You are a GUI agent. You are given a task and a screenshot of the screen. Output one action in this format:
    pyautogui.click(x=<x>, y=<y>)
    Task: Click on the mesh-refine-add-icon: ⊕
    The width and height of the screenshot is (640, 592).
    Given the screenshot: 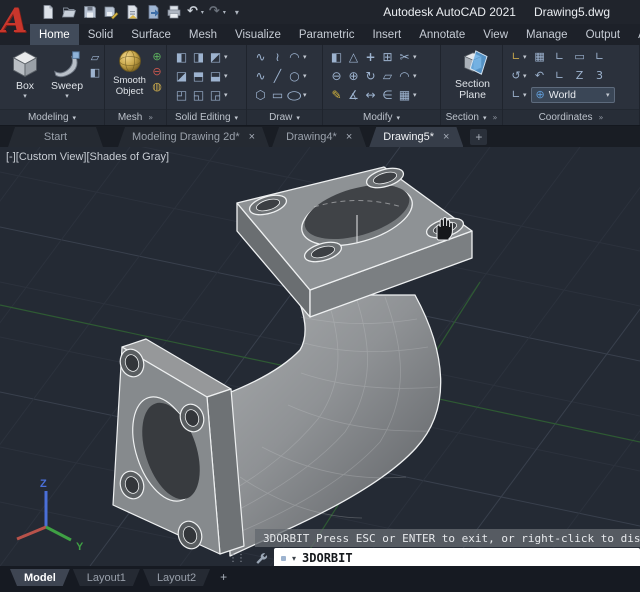 What is the action you would take?
    pyautogui.click(x=157, y=56)
    